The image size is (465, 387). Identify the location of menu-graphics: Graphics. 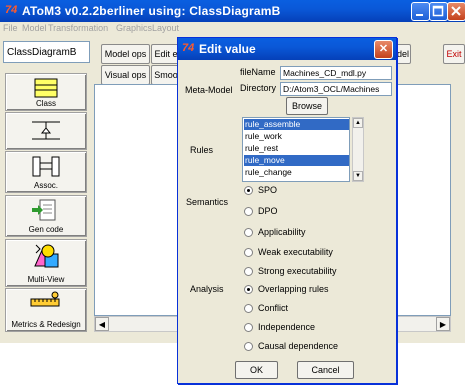
(134, 28).